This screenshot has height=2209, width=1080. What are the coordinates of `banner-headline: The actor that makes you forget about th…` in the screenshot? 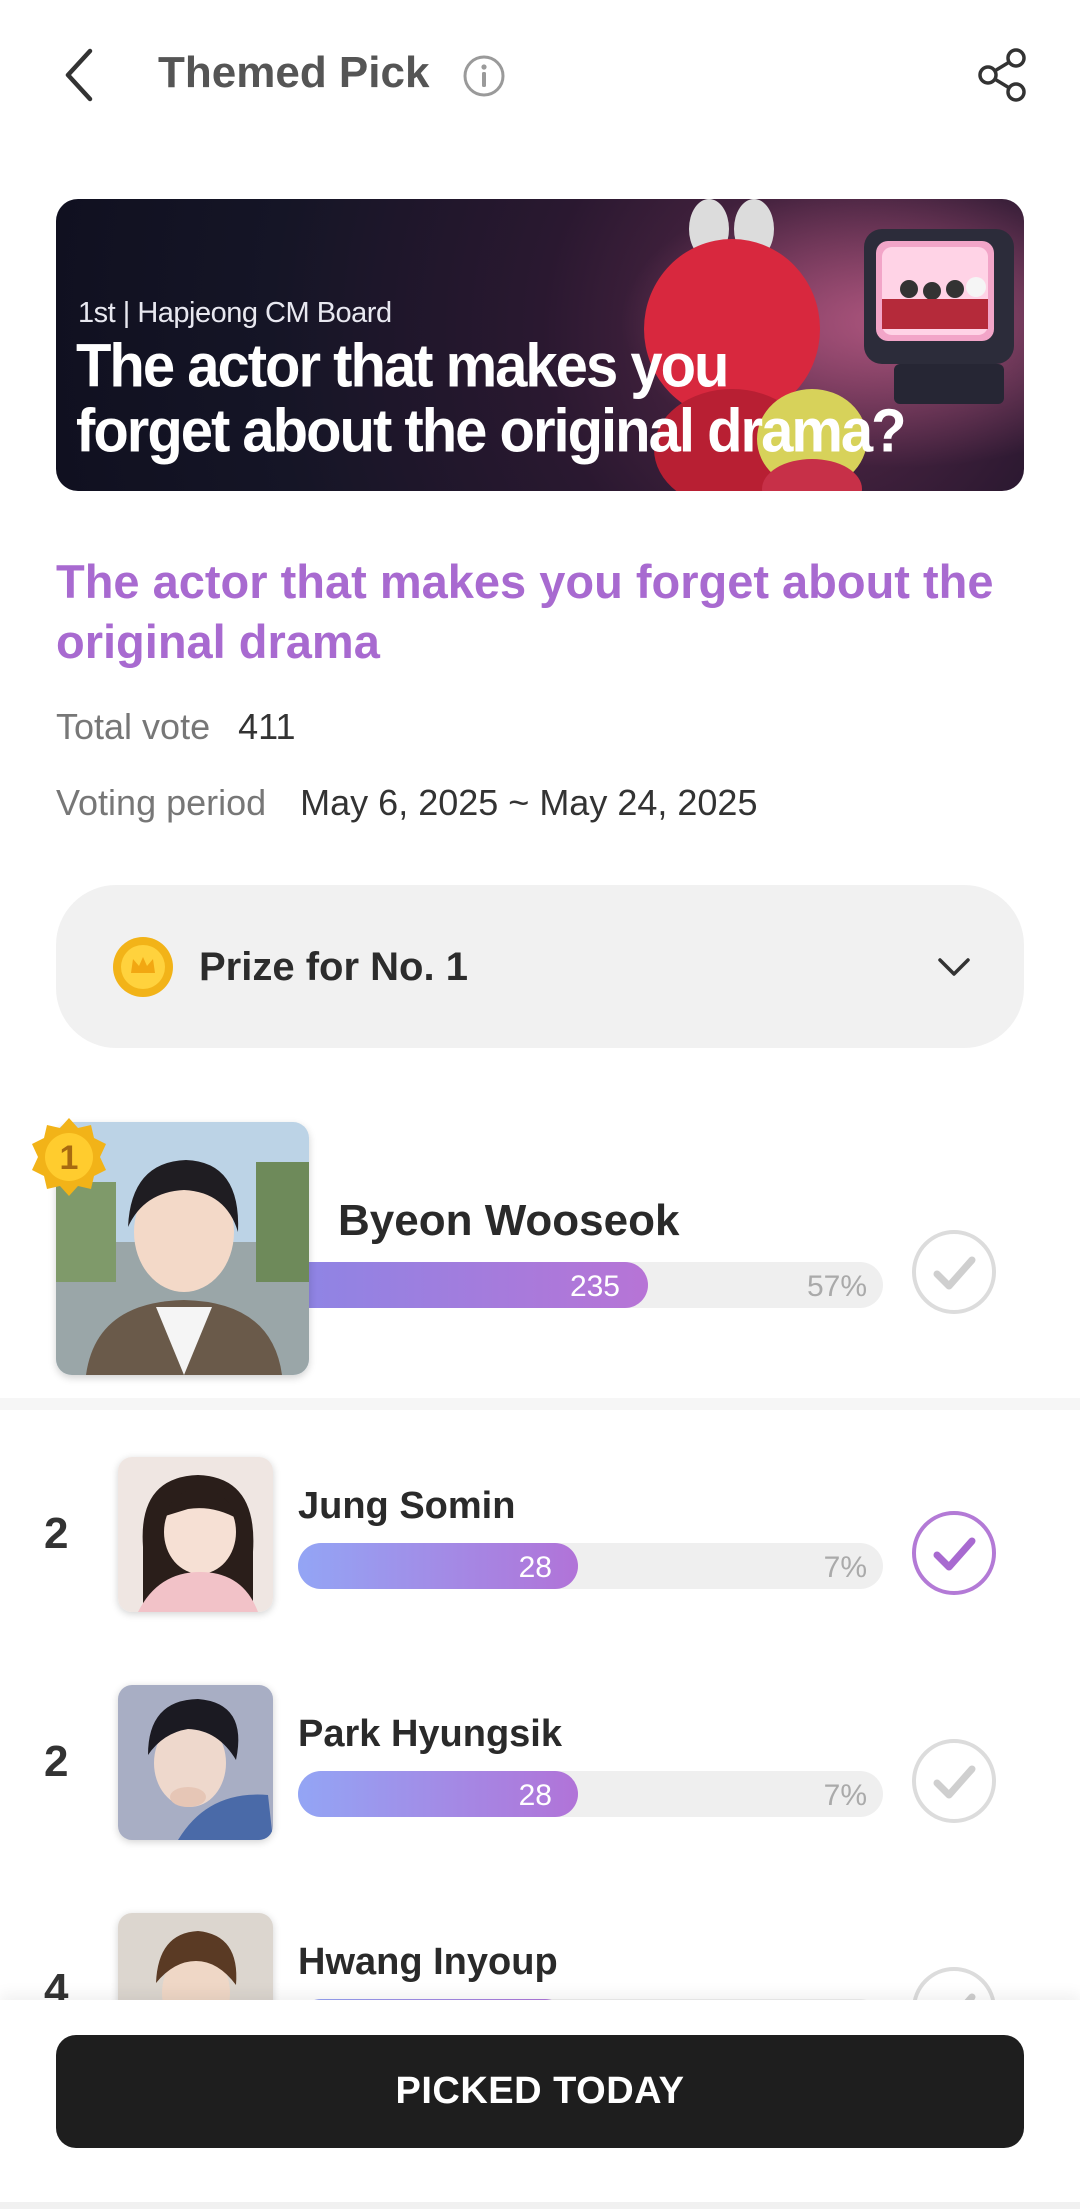 It's located at (491, 398).